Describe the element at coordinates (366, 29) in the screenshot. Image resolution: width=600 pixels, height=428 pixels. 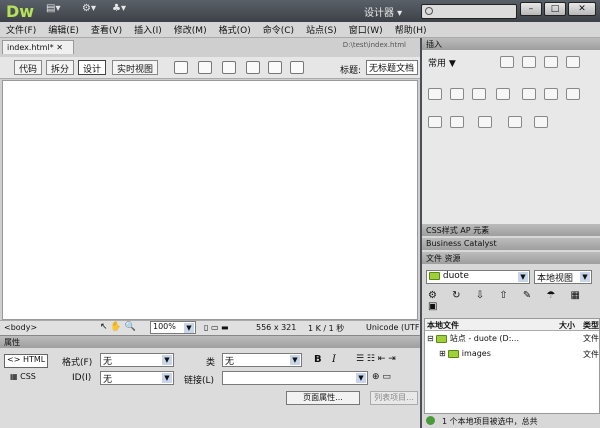
I see `menu-window: 窗口(W)` at that location.